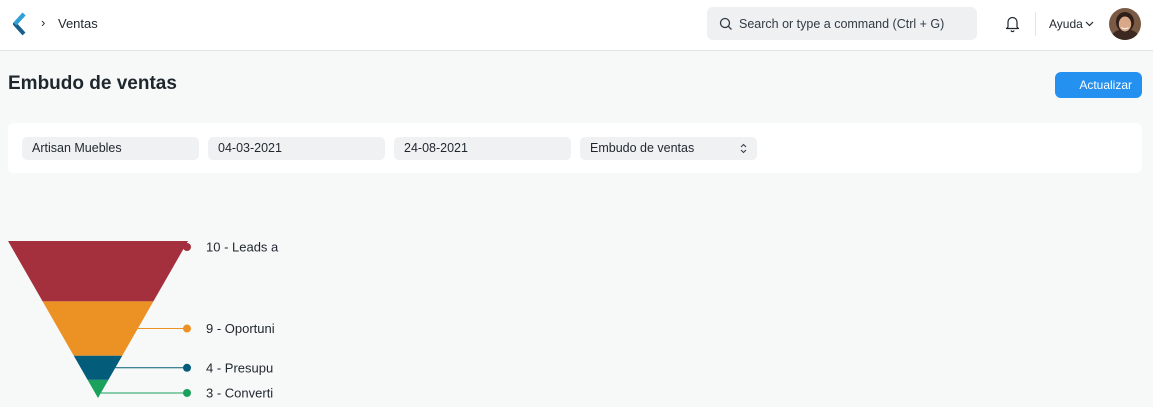  What do you see at coordinates (296, 148) in the screenshot?
I see `from-date-field: 04-03-2021` at bounding box center [296, 148].